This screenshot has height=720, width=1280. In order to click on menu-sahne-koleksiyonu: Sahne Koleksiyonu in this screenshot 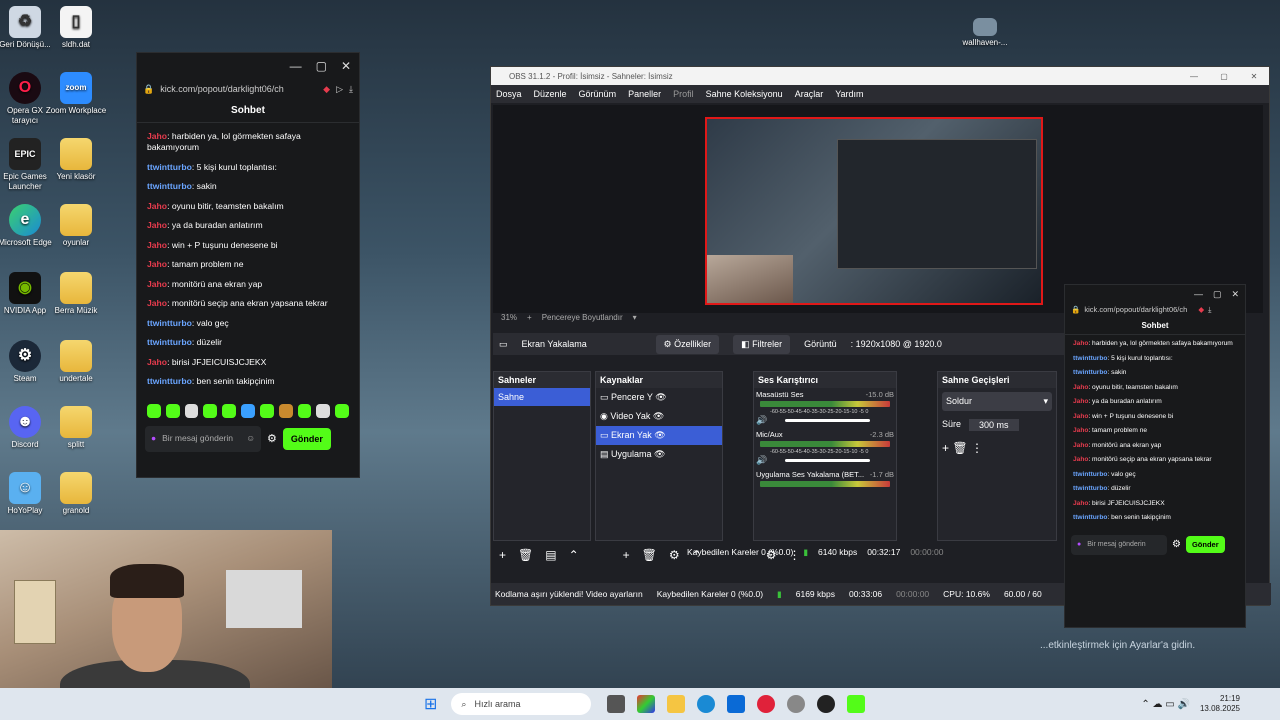, I will do `click(744, 94)`.